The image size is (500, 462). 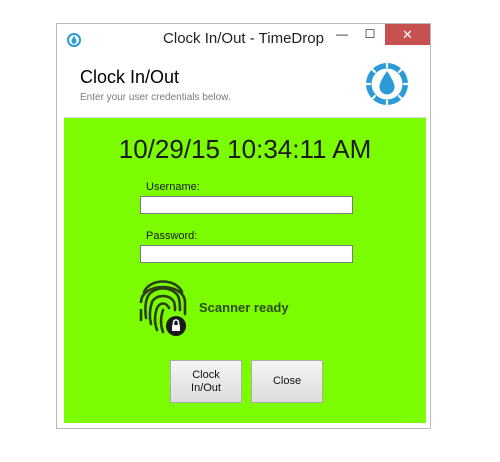 I want to click on close-button: Close, so click(x=287, y=381).